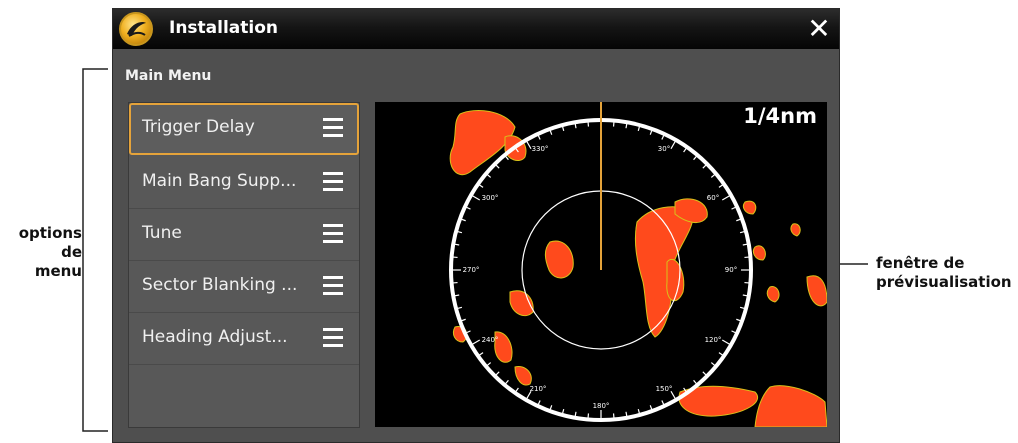 Image resolution: width=1018 pixels, height=443 pixels. Describe the element at coordinates (944, 282) in the screenshot. I see `annotation-right-line2: prévisualisation` at that location.